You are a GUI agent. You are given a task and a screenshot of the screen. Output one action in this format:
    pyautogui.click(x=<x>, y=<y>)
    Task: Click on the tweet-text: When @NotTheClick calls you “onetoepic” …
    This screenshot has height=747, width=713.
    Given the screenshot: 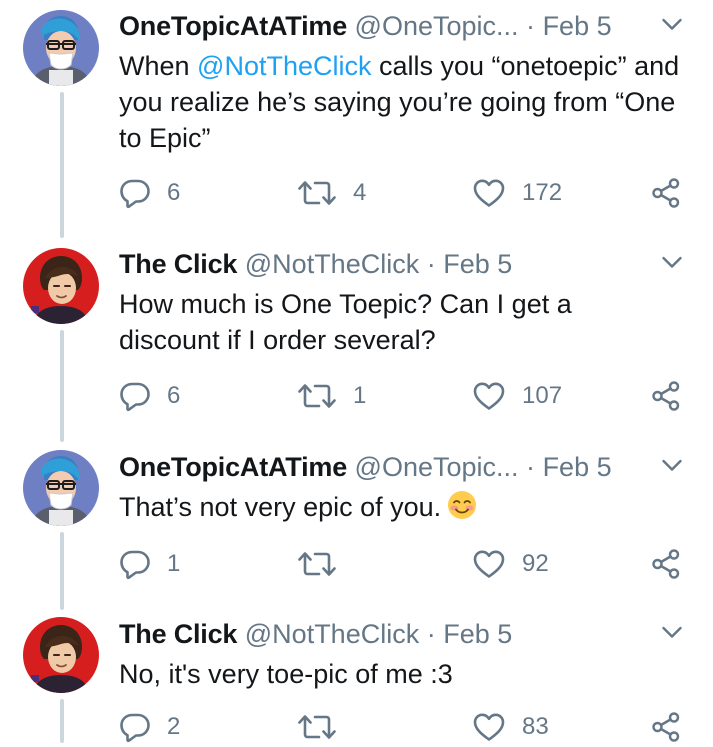 What is the action you would take?
    pyautogui.click(x=404, y=102)
    